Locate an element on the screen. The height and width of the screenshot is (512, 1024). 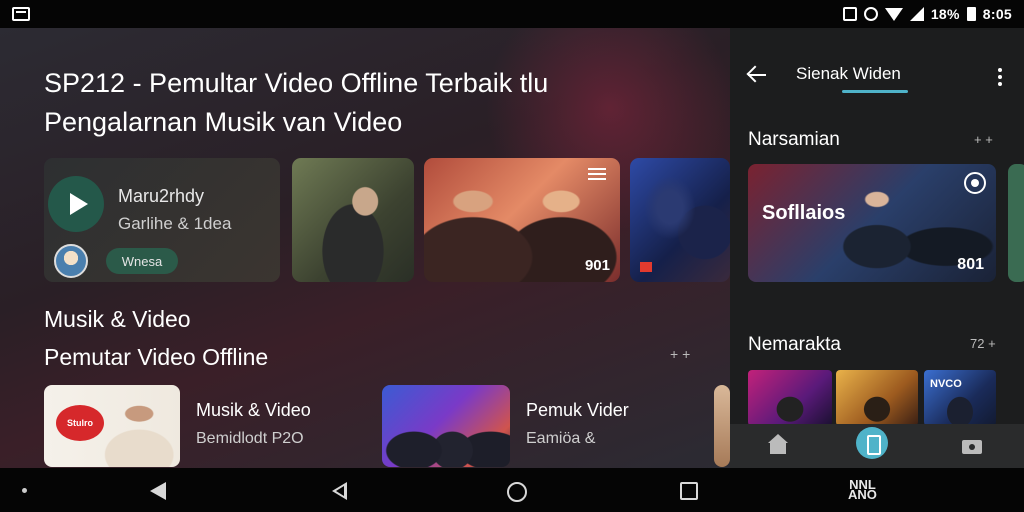
channel-logo: Stulro is located at coordinates (80, 423).